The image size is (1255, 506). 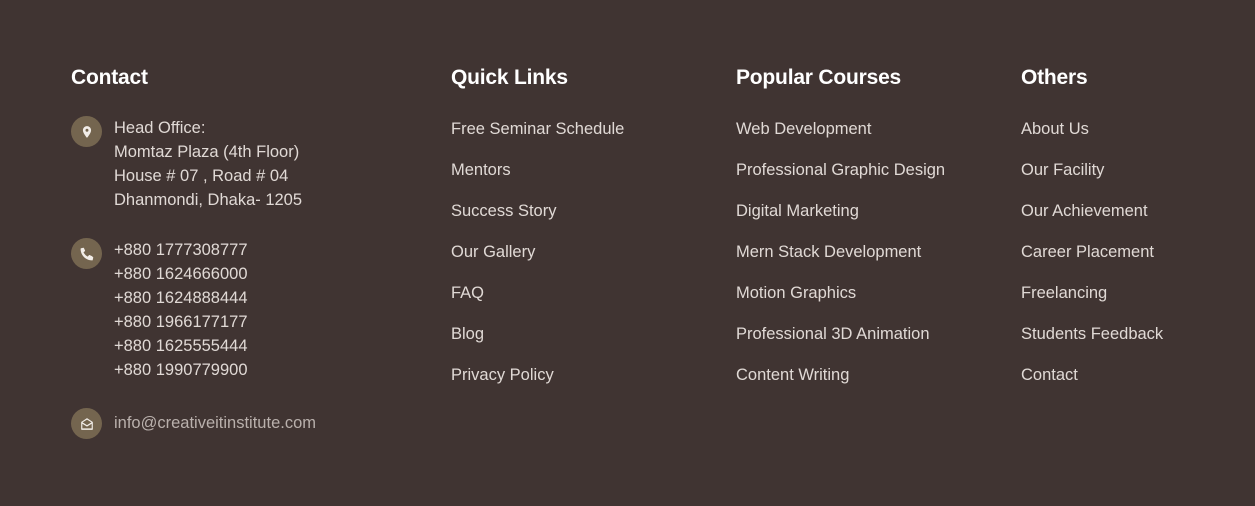 I want to click on course-link: Web Development, so click(x=803, y=129).